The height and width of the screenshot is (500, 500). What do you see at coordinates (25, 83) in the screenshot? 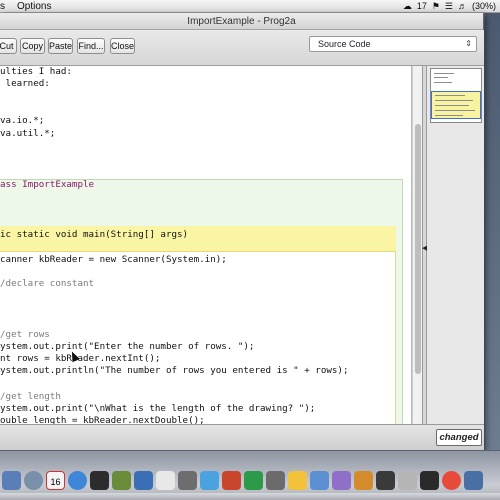
I see `code-line: learned:` at bounding box center [25, 83].